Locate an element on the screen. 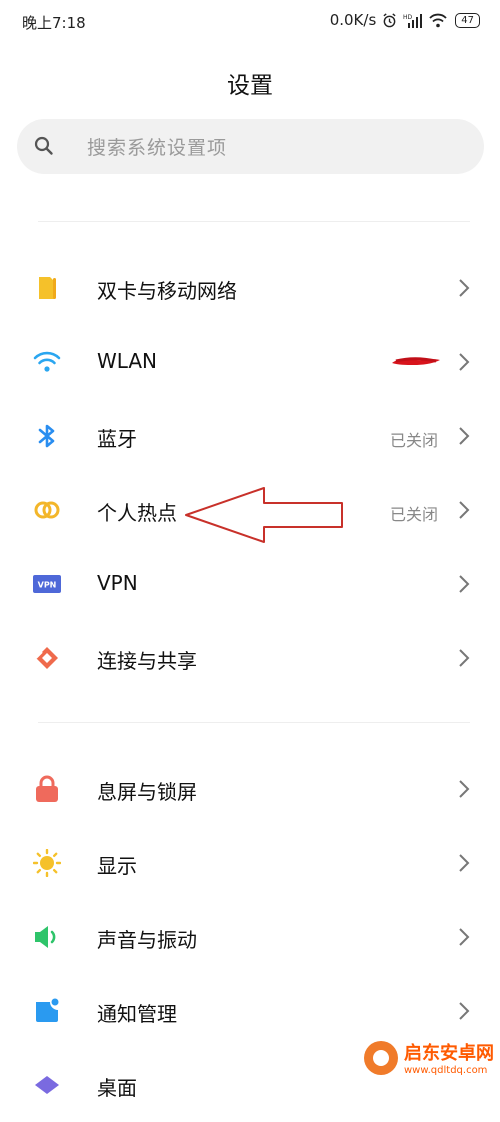  bluetooth-icon is located at coordinates (47, 436).